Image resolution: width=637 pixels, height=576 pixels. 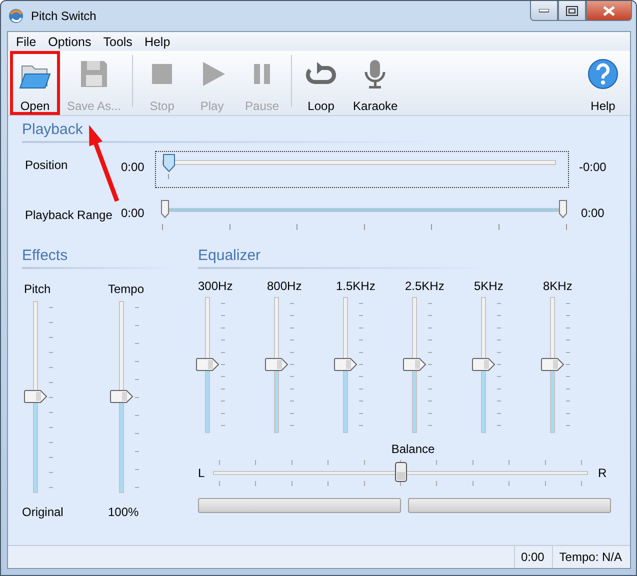 What do you see at coordinates (16, 16) in the screenshot?
I see `app-icon` at bounding box center [16, 16].